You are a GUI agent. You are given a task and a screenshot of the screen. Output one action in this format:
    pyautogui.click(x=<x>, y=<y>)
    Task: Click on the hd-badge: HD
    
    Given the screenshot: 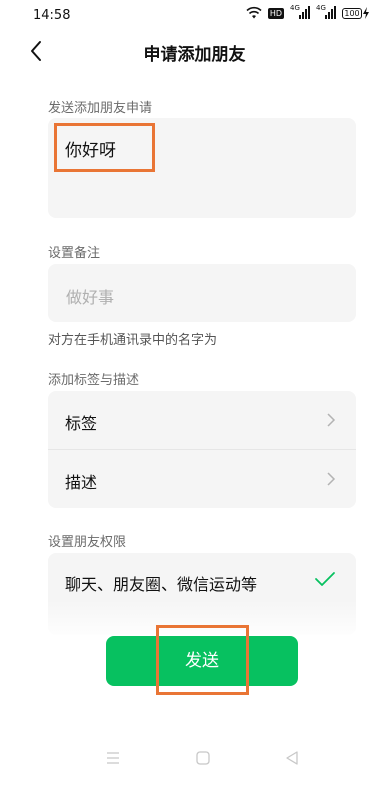 What is the action you would take?
    pyautogui.click(x=275, y=13)
    